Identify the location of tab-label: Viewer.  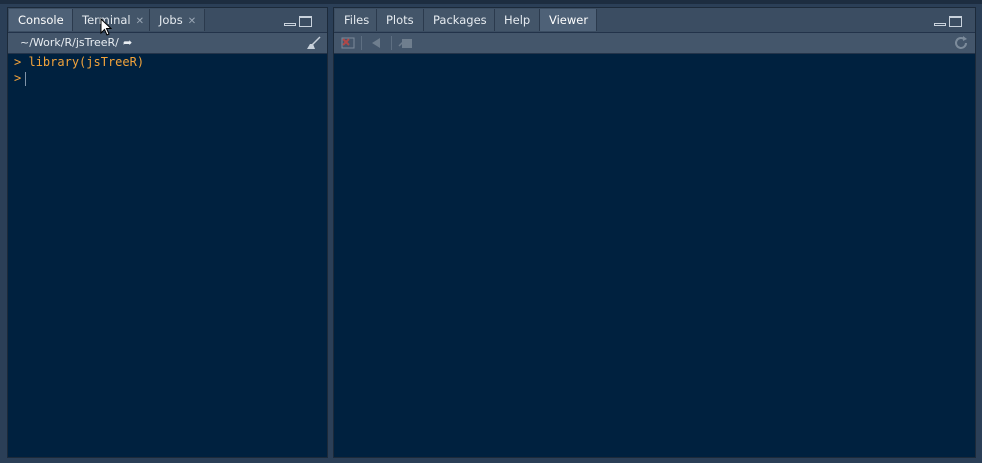
(569, 20).